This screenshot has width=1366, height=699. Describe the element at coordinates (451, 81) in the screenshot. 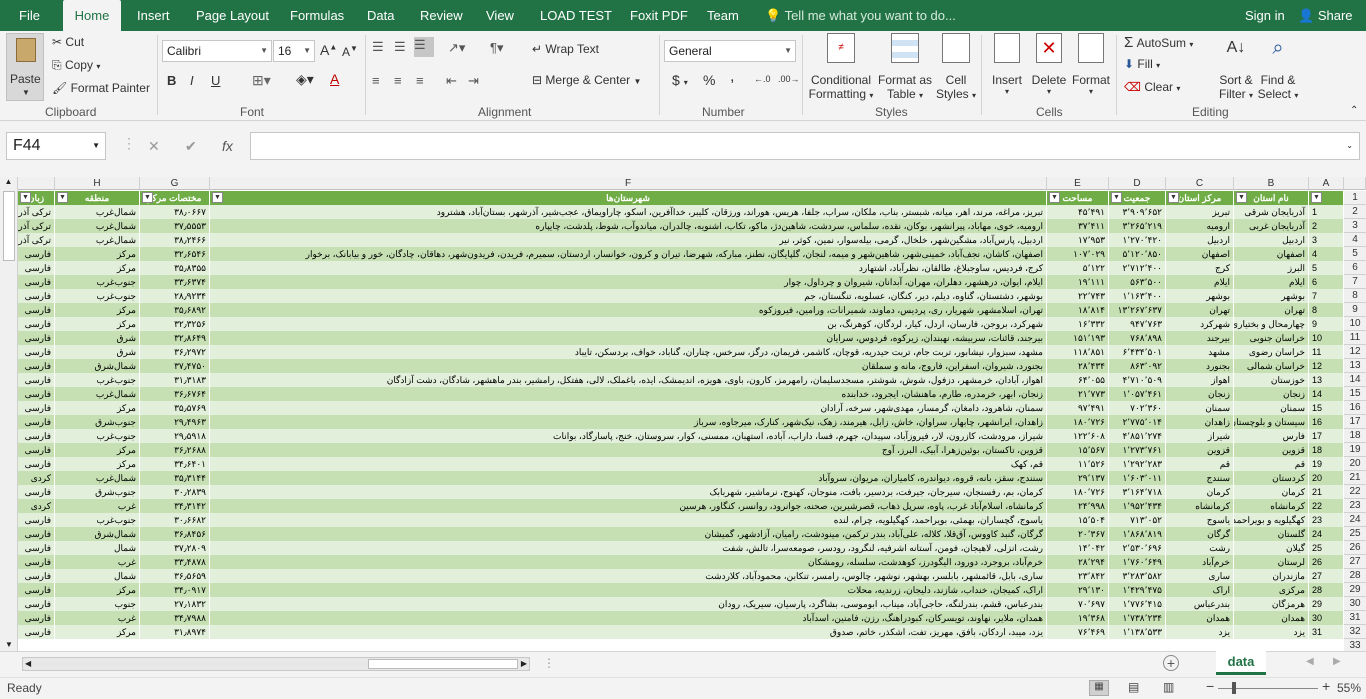

I see `decrease-indent-icon: ⇤` at that location.